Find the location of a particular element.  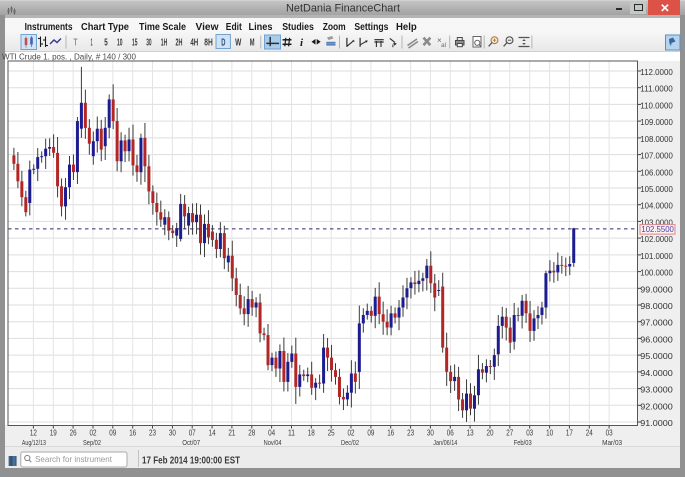

svg-text: Lines is located at coordinates (261, 27).